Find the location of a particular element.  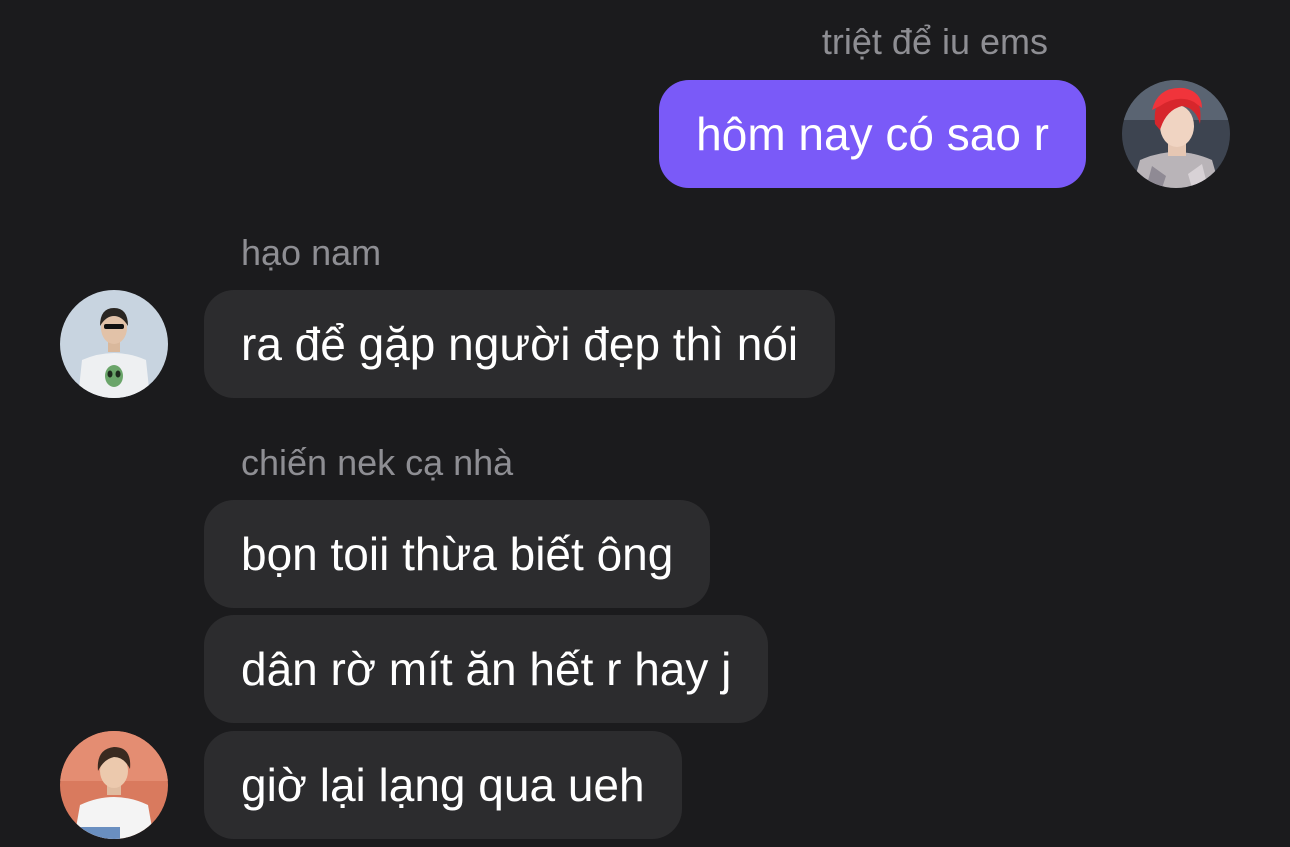

red-hair-person-avatar-image is located at coordinates (1176, 134).